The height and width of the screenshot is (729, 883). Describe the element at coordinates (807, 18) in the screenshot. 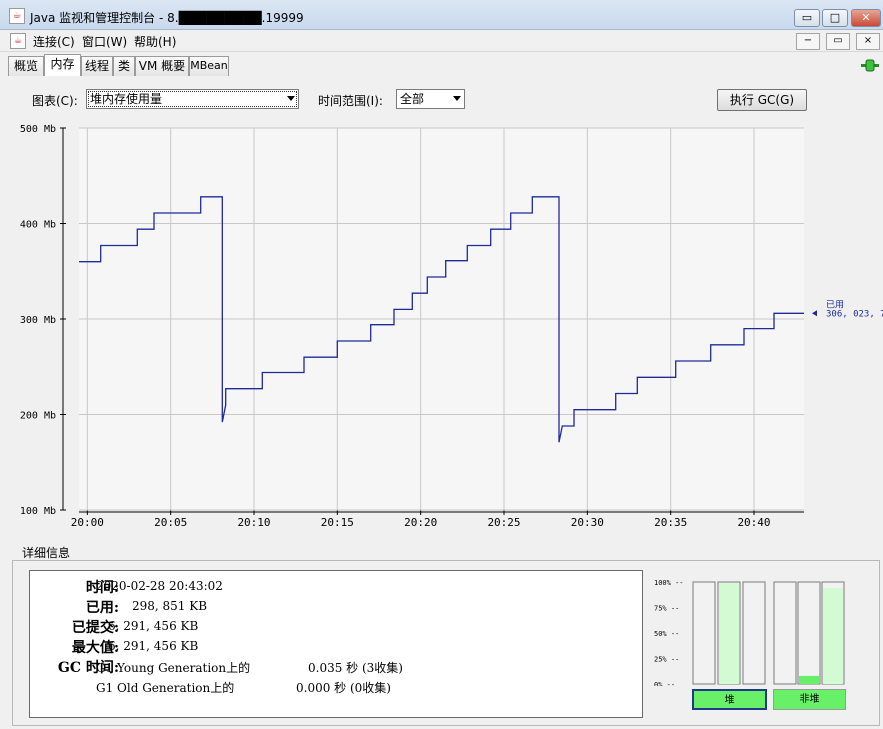

I see `minimize-button: ▭` at that location.